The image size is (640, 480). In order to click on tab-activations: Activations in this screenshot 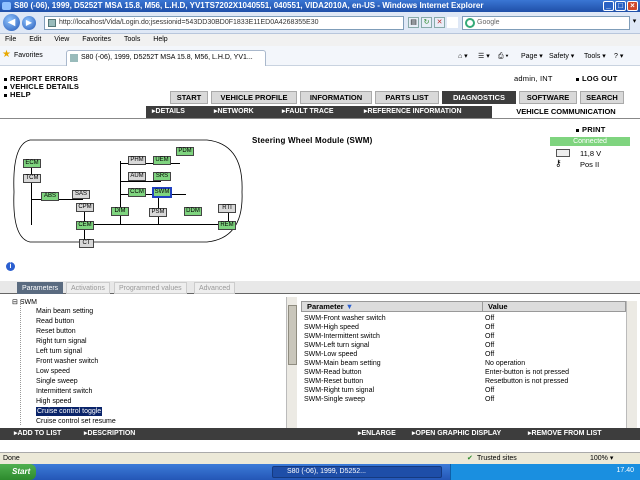, I will do `click(88, 288)`.